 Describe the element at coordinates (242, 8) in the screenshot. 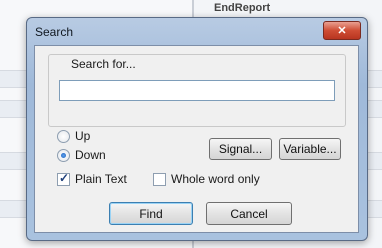

I see `background-title: EndReport` at that location.